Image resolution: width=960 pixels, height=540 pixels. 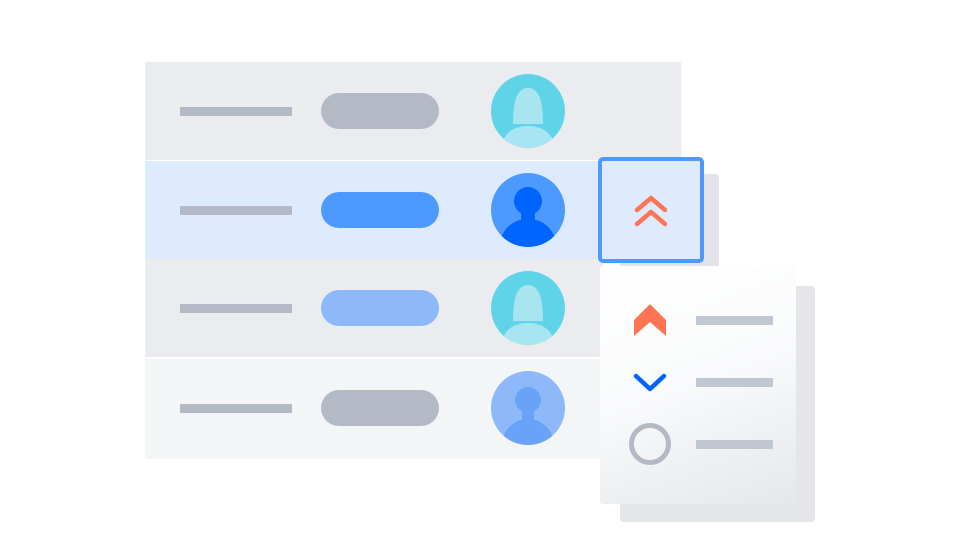 I want to click on male-user-avatar-icon, so click(x=528, y=210).